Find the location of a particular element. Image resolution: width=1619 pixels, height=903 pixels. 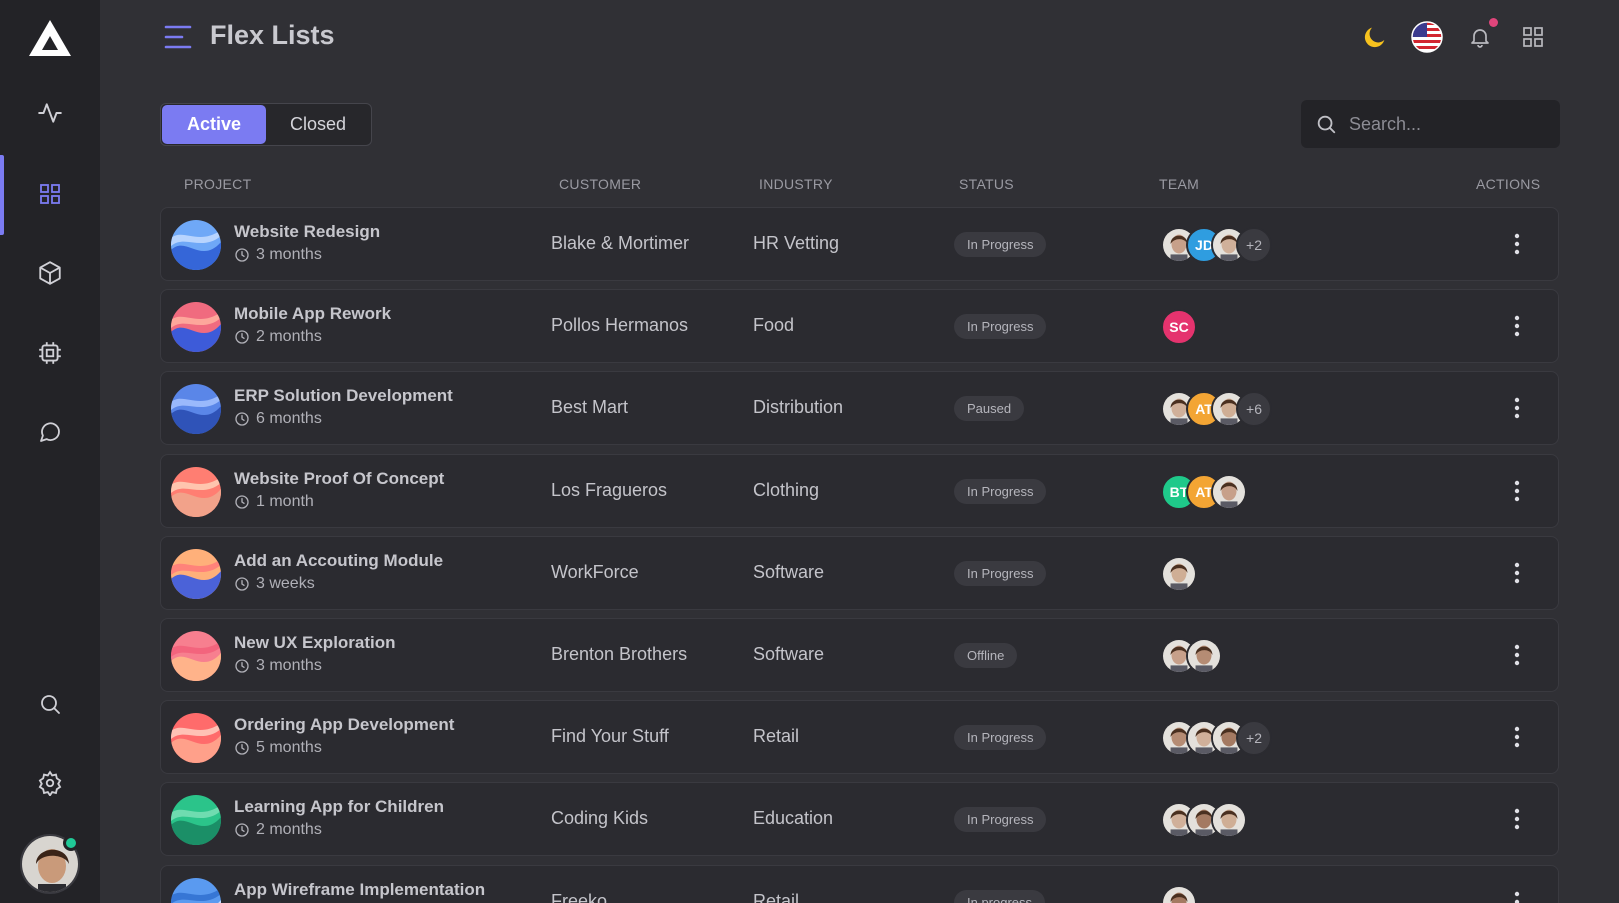

sidebar is located at coordinates (50, 451).